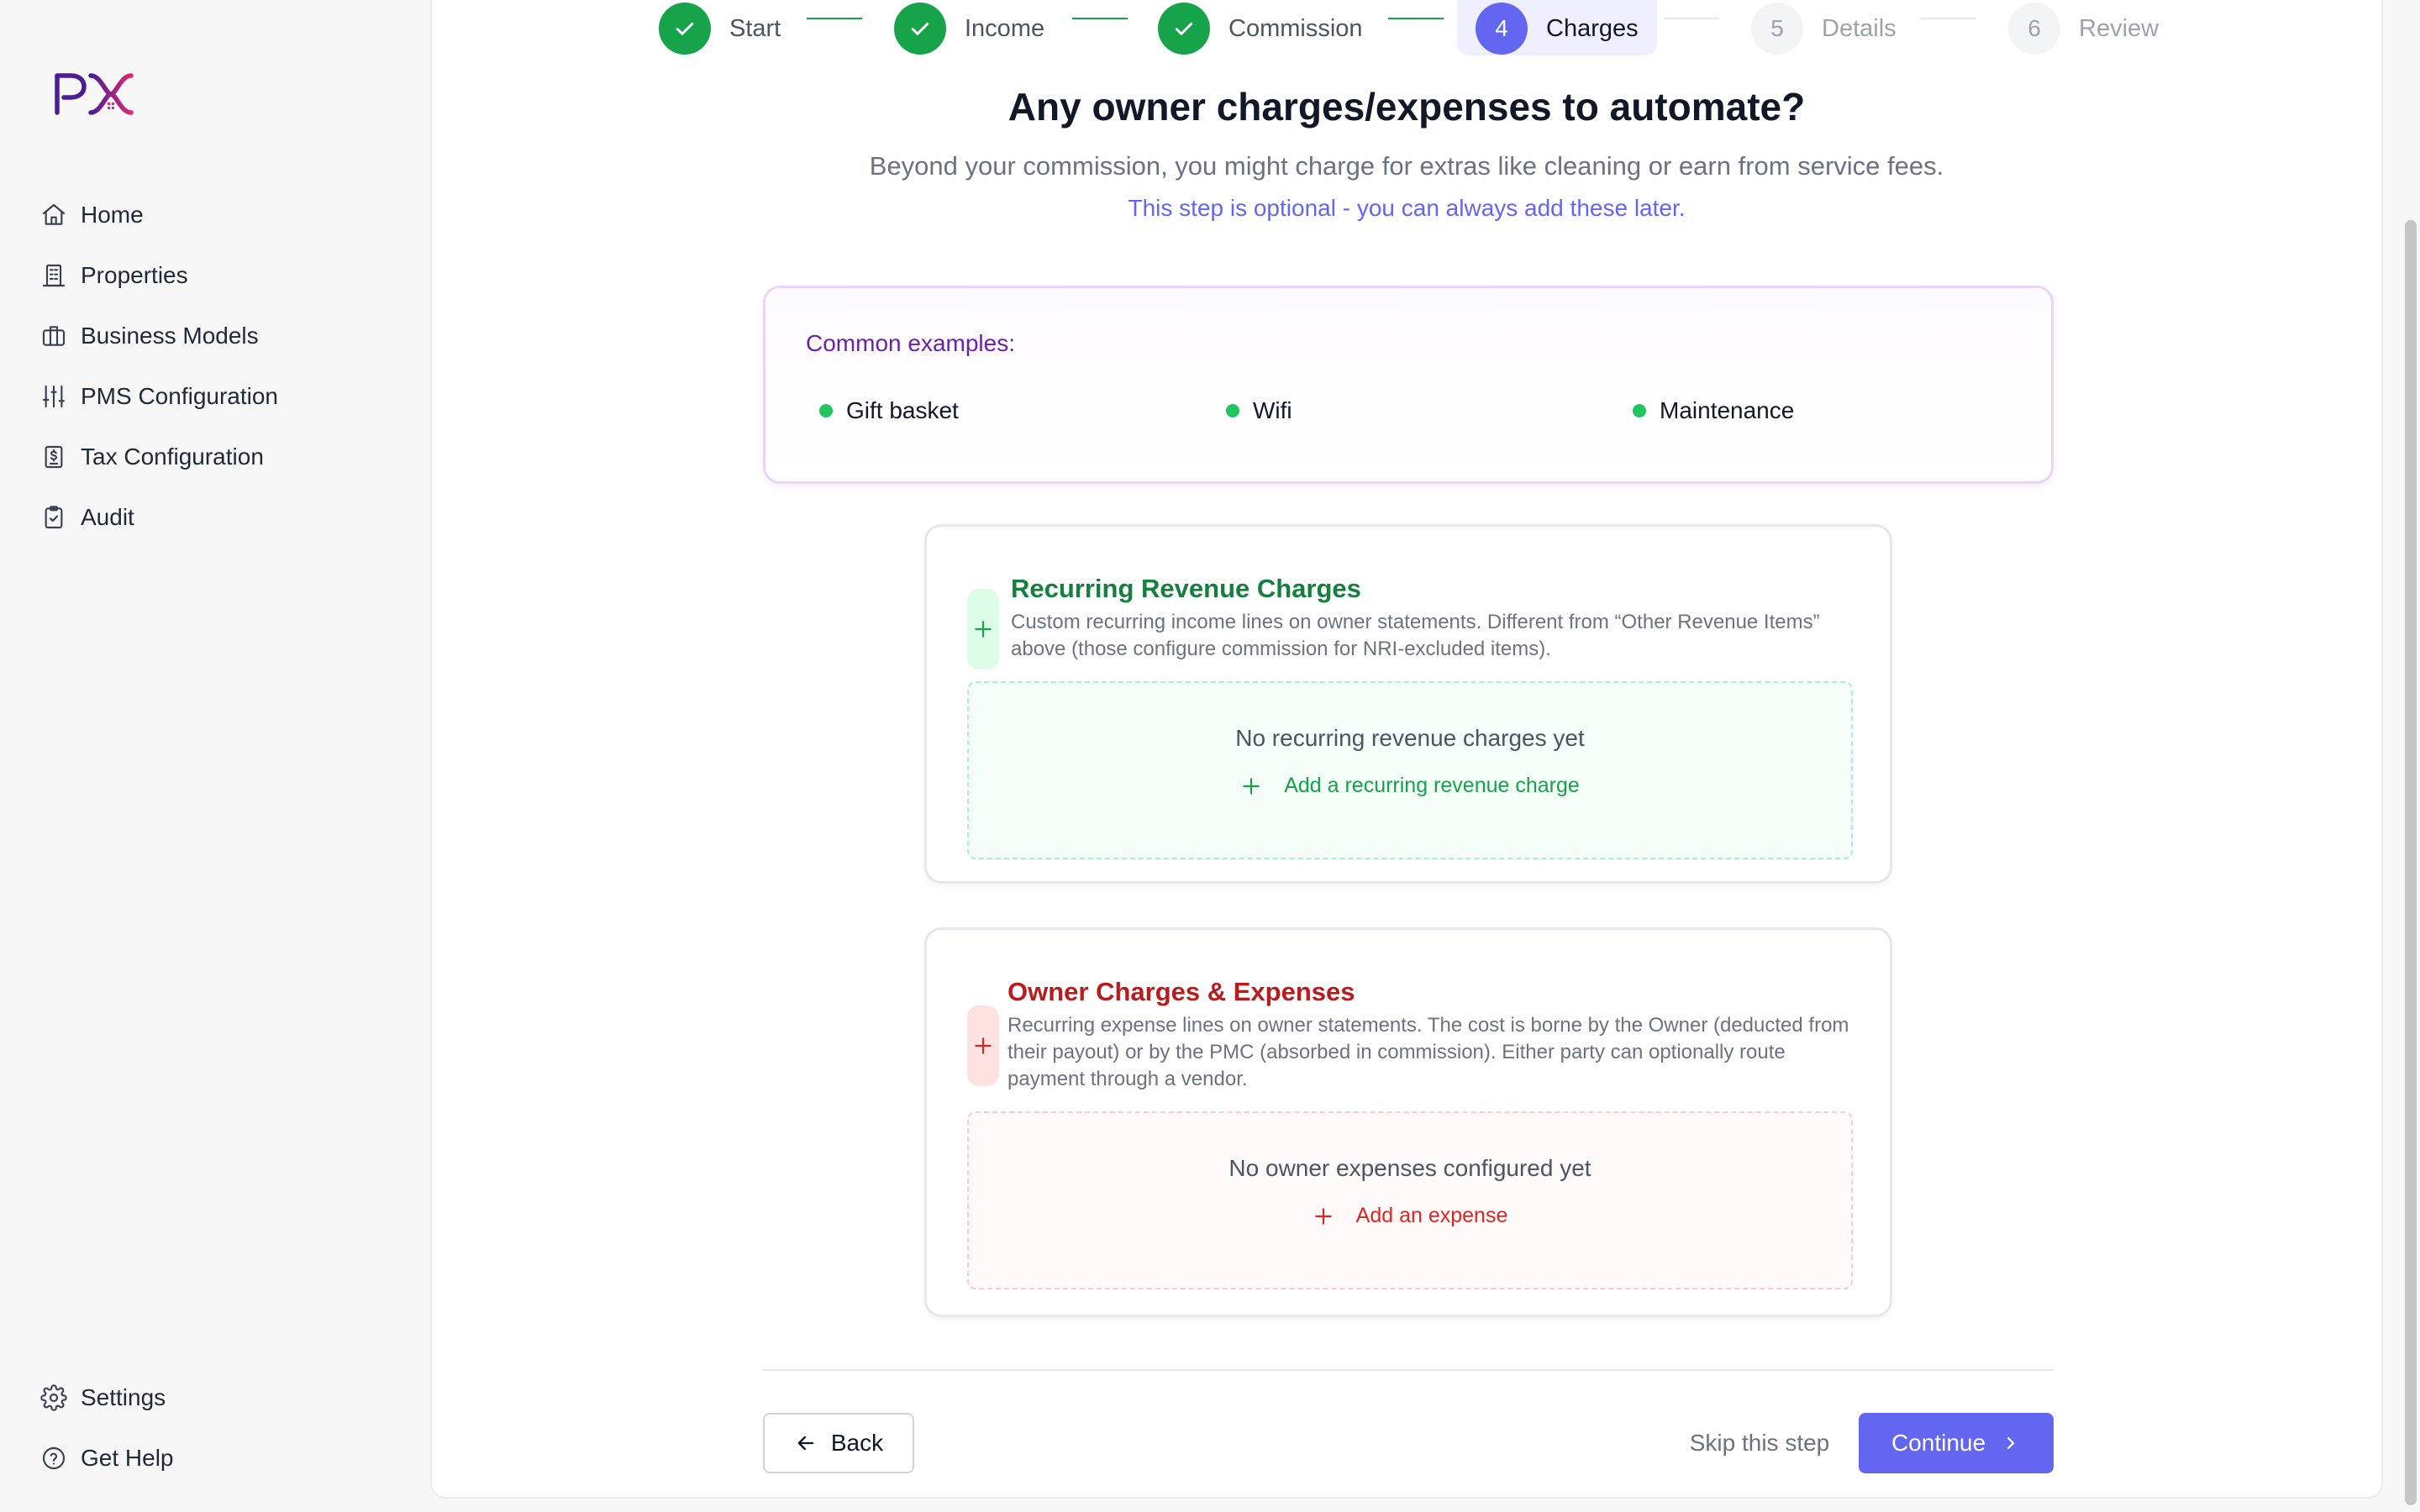  I want to click on sidebar-item-home: Home, so click(218, 215).